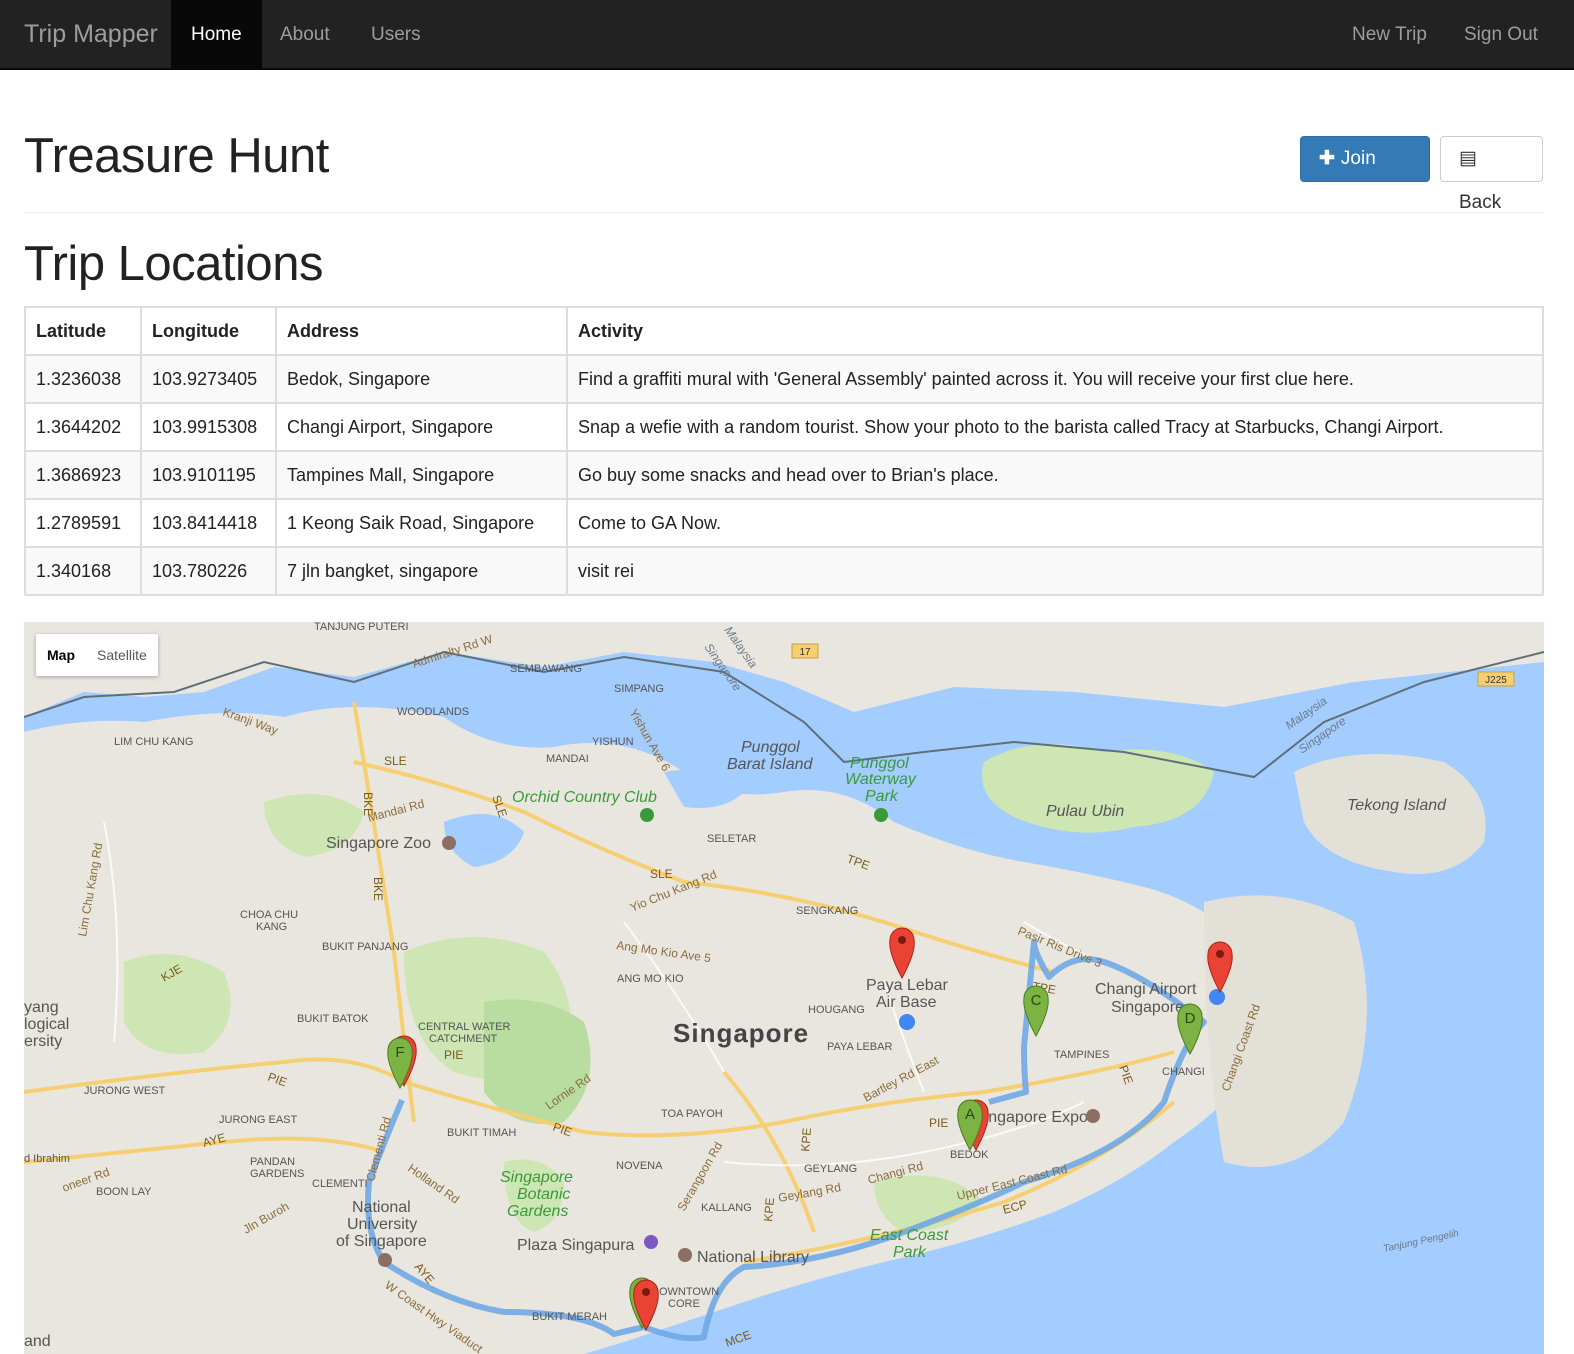 The image size is (1574, 1354). Describe the element at coordinates (361, 627) in the screenshot. I see `map-label: TANJUNG PUTERI` at that location.